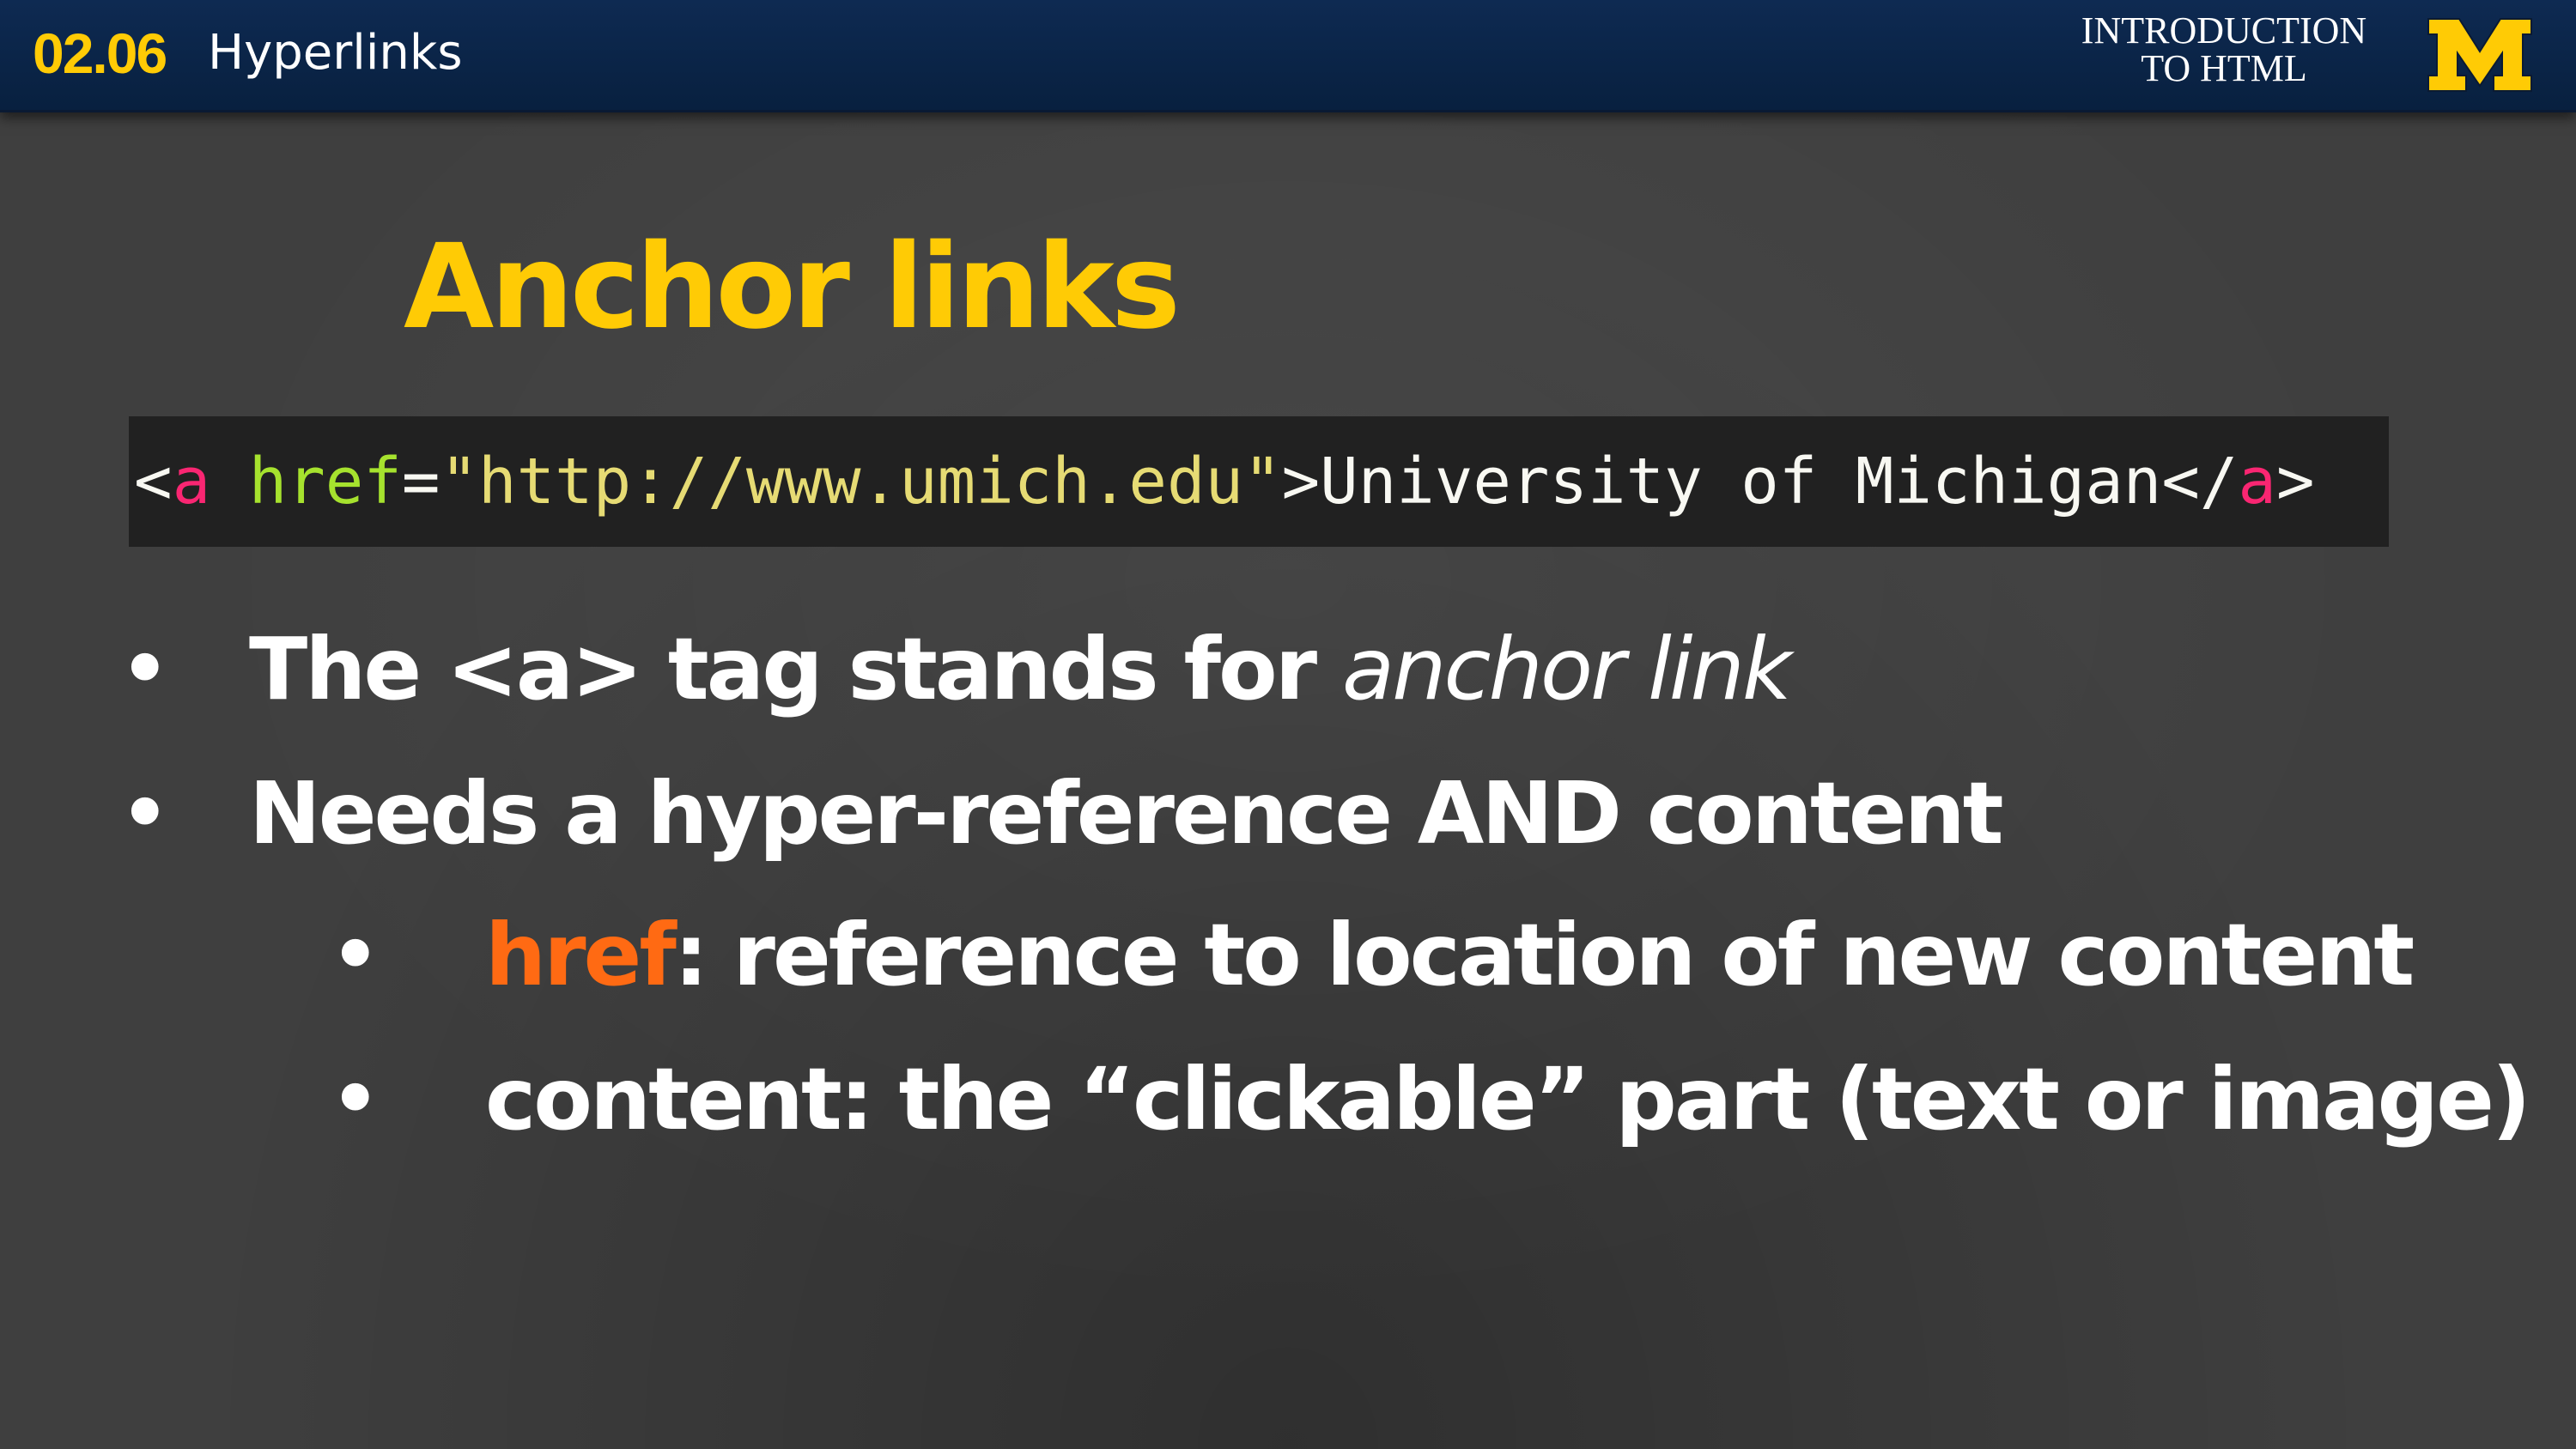 This screenshot has width=2576, height=1449. I want to click on bullet-highlight: href, so click(581, 955).